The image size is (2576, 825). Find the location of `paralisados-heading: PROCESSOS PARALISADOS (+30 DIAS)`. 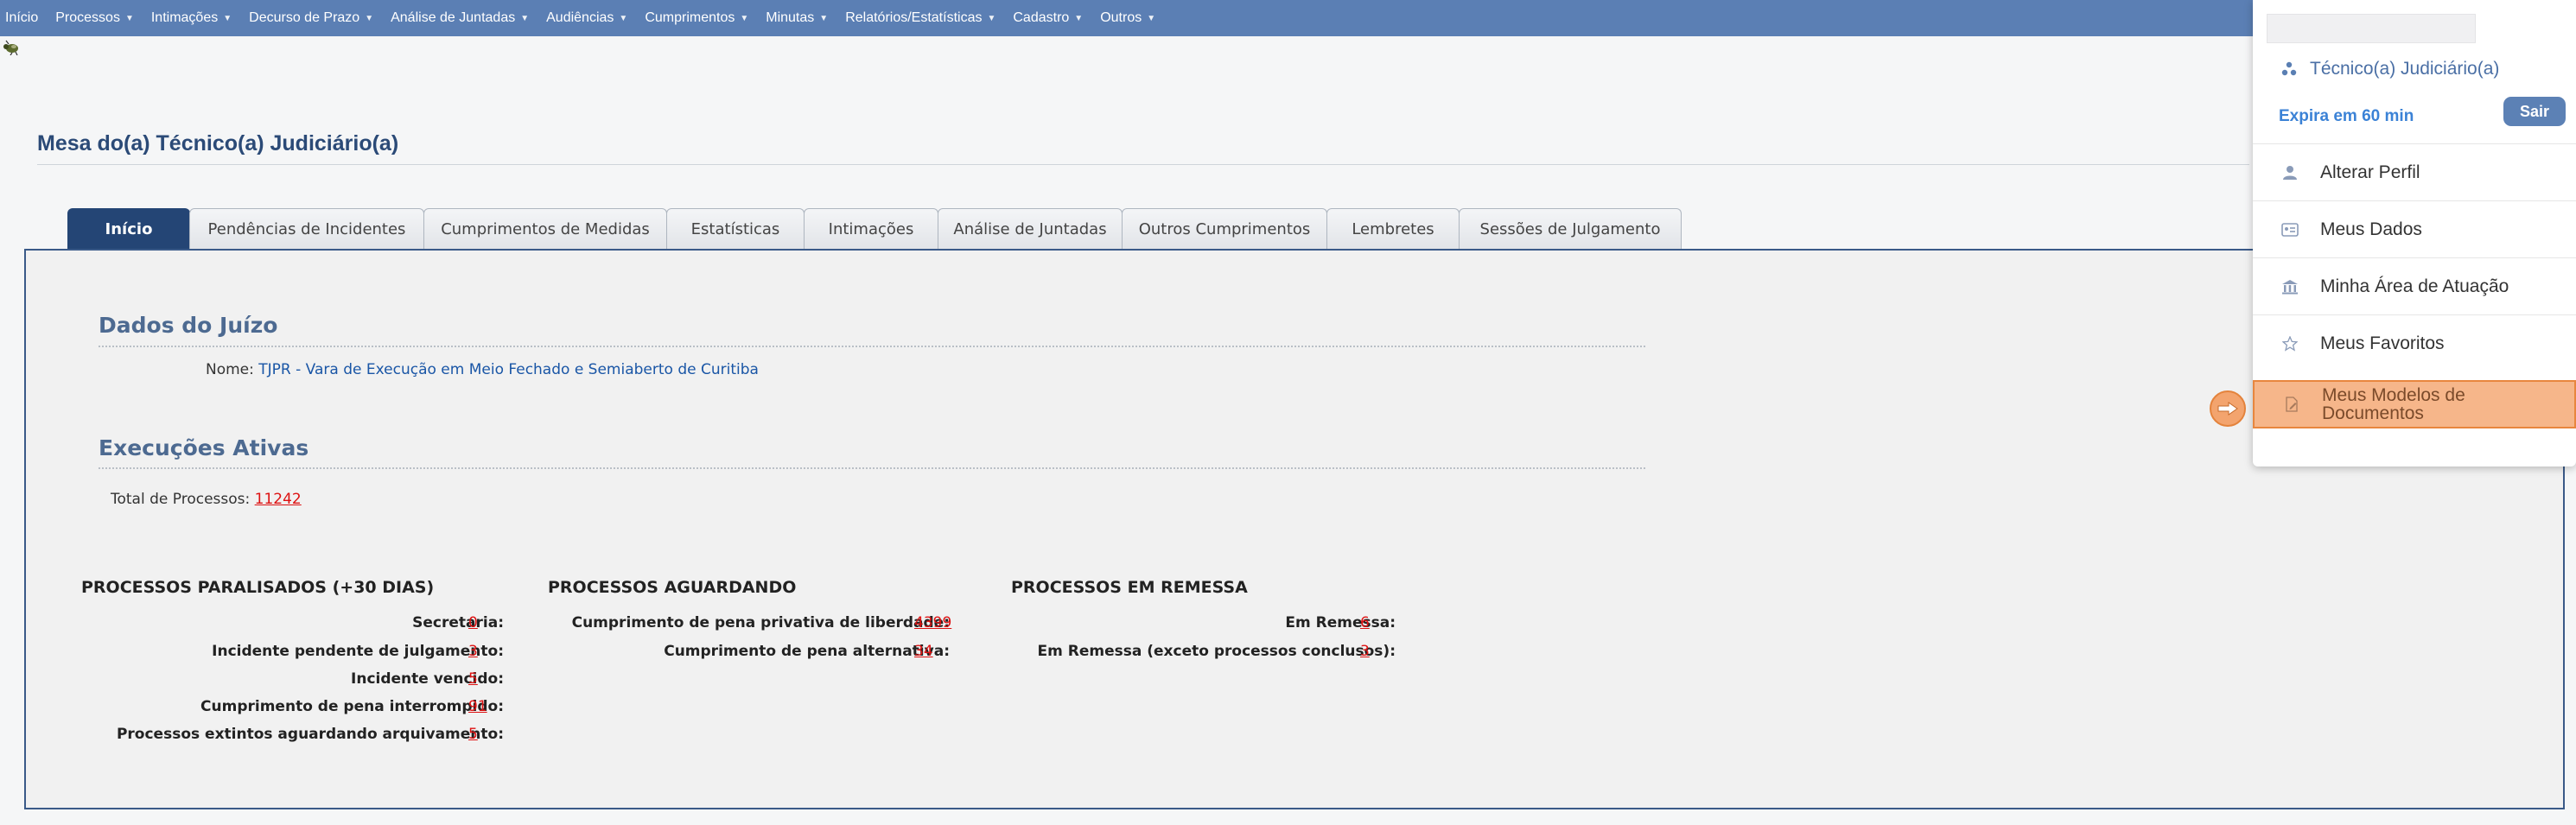

paralisados-heading: PROCESSOS PARALISADOS (+30 DIAS) is located at coordinates (258, 587).